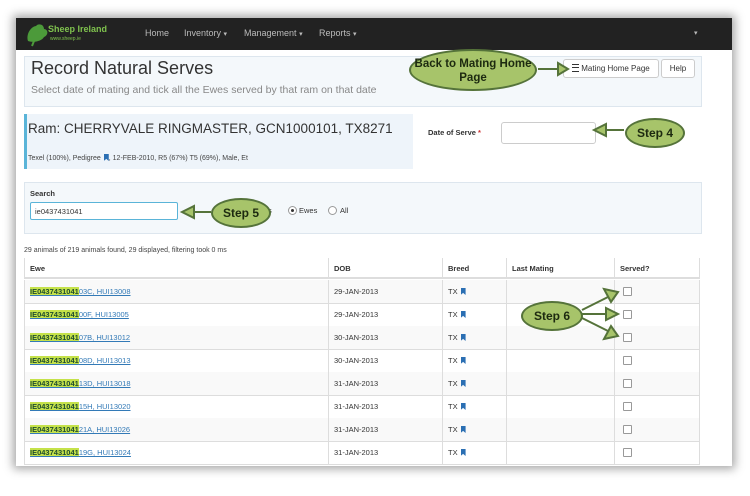  What do you see at coordinates (176, 406) in the screenshot?
I see `ewe-cell: IE043743104115H, HUI13020` at bounding box center [176, 406].